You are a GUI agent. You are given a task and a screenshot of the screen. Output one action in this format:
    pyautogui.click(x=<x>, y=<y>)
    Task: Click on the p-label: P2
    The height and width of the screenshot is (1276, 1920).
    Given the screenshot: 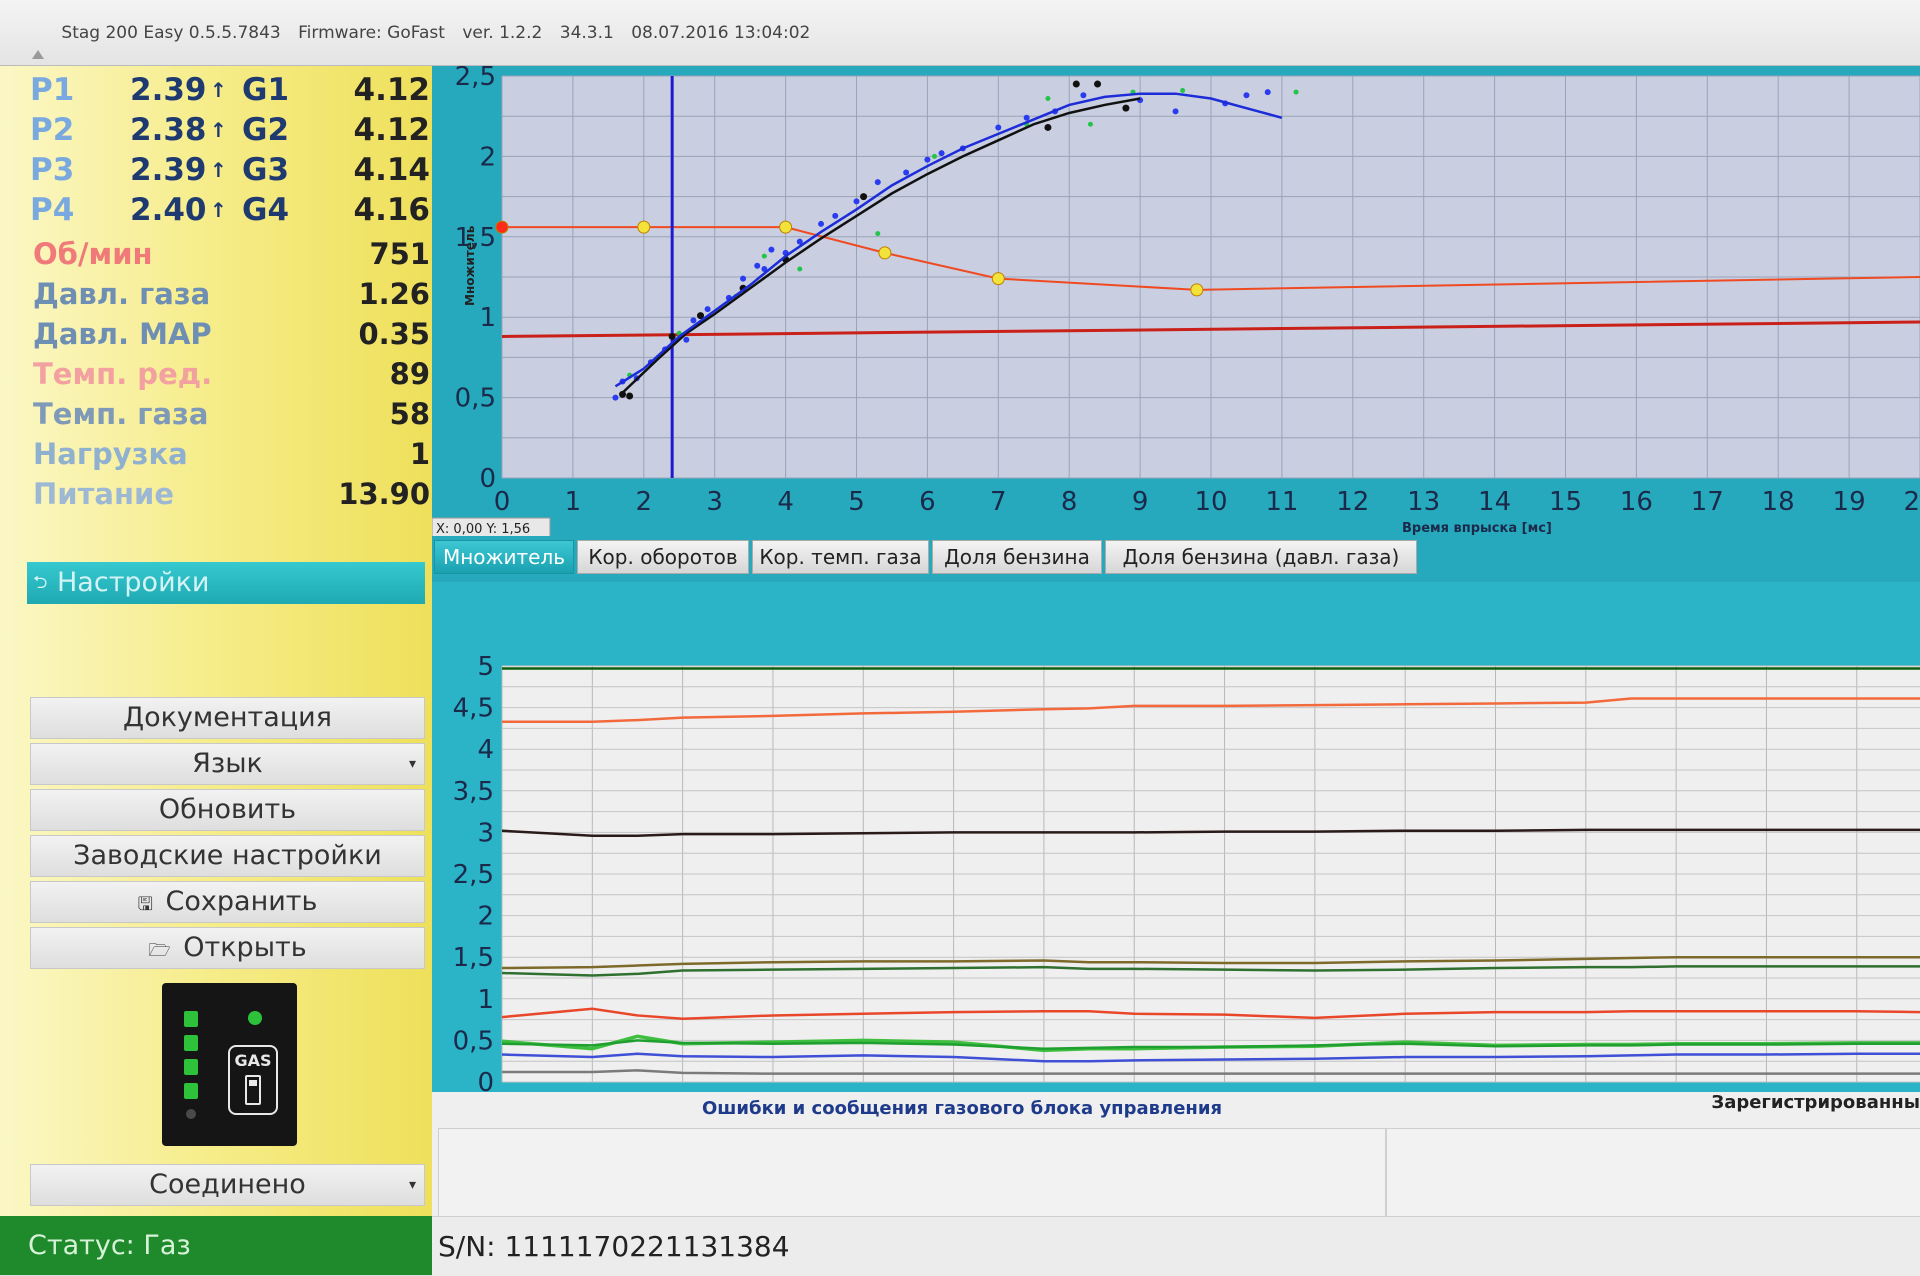 What is the action you would take?
    pyautogui.click(x=52, y=130)
    